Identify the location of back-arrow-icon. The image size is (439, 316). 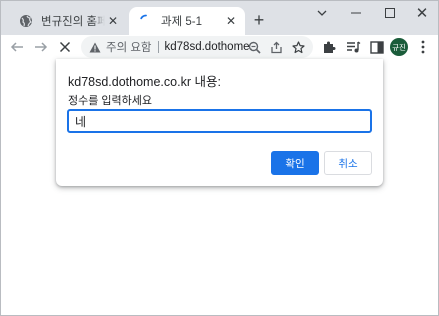
(17, 47).